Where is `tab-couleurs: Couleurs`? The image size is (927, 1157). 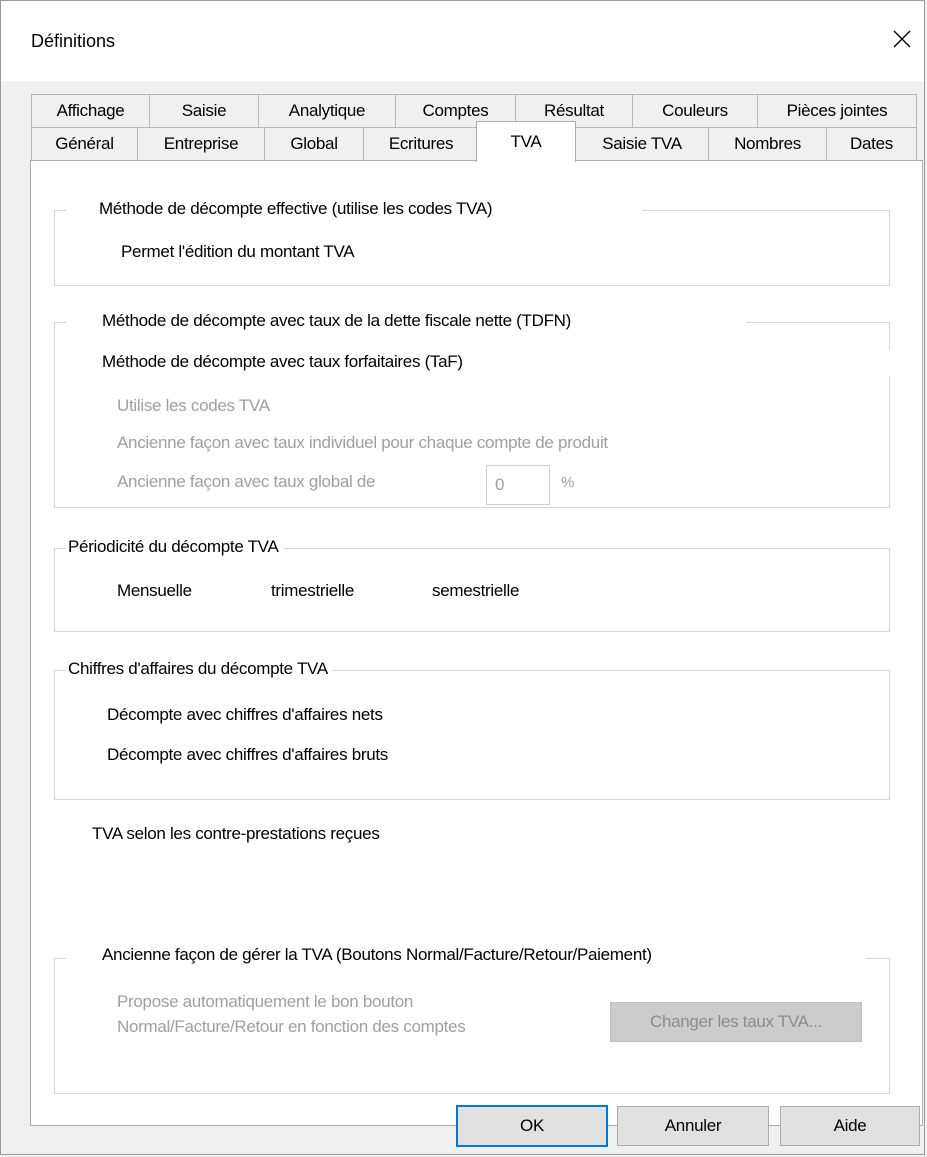
tab-couleurs: Couleurs is located at coordinates (695, 110).